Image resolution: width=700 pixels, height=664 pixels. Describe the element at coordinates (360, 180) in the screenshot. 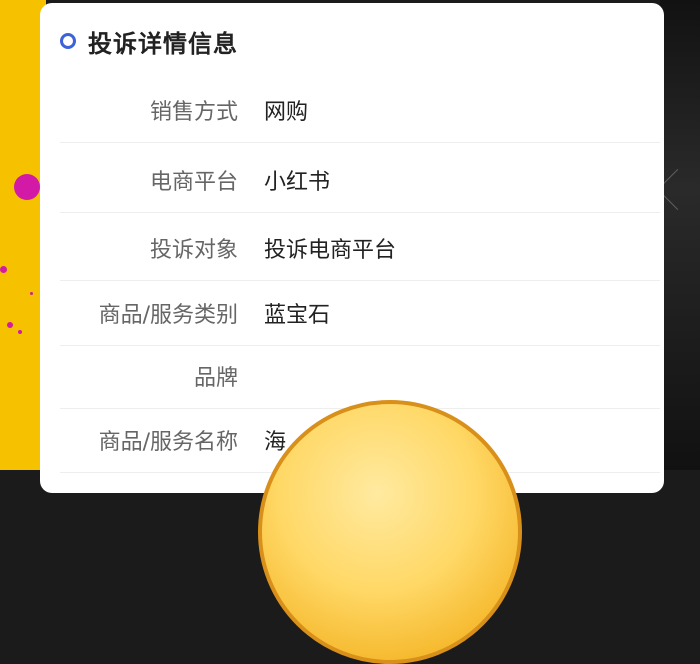

I see `detail-row-platform: 电商平台 小红书` at that location.